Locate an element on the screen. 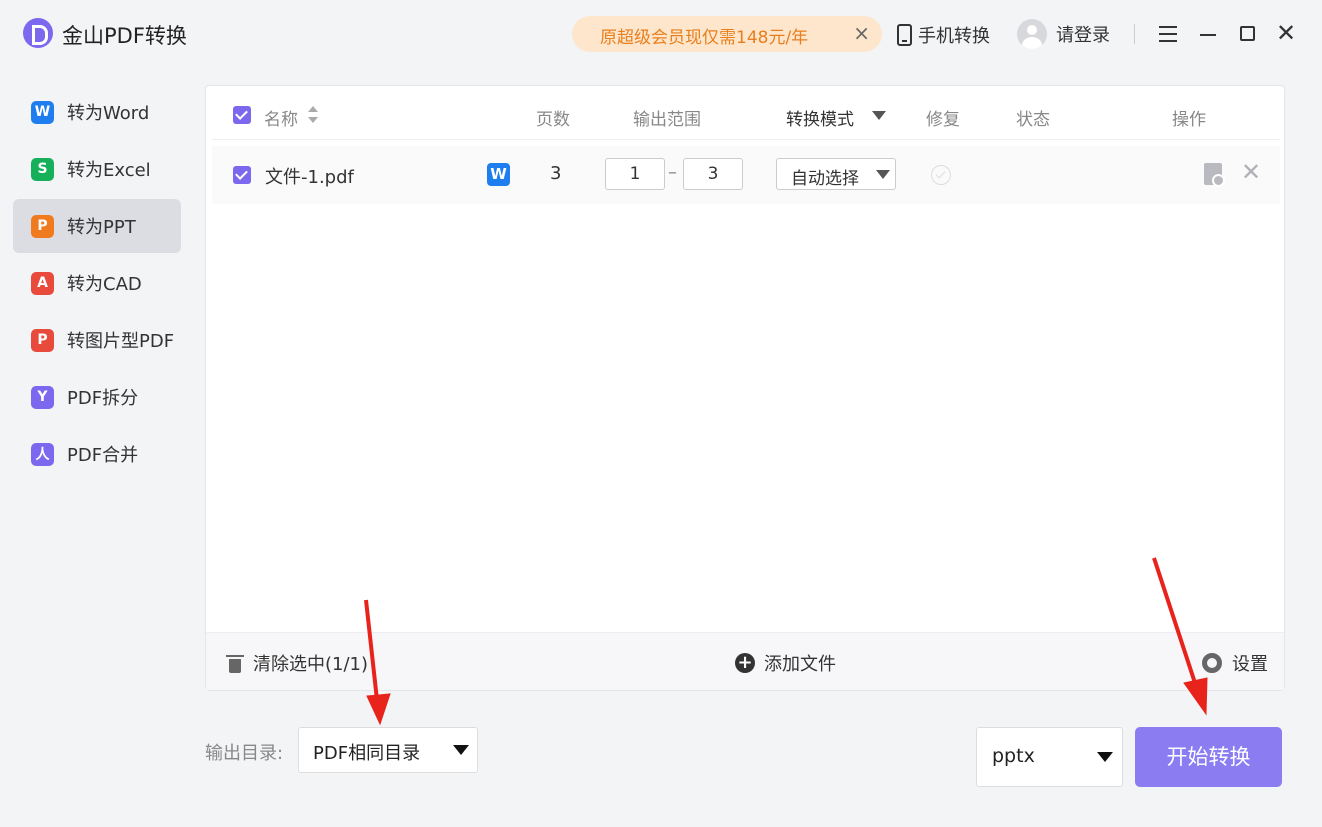 The width and height of the screenshot is (1322, 827). login-button: 请登录 is located at coordinates (1063, 34).